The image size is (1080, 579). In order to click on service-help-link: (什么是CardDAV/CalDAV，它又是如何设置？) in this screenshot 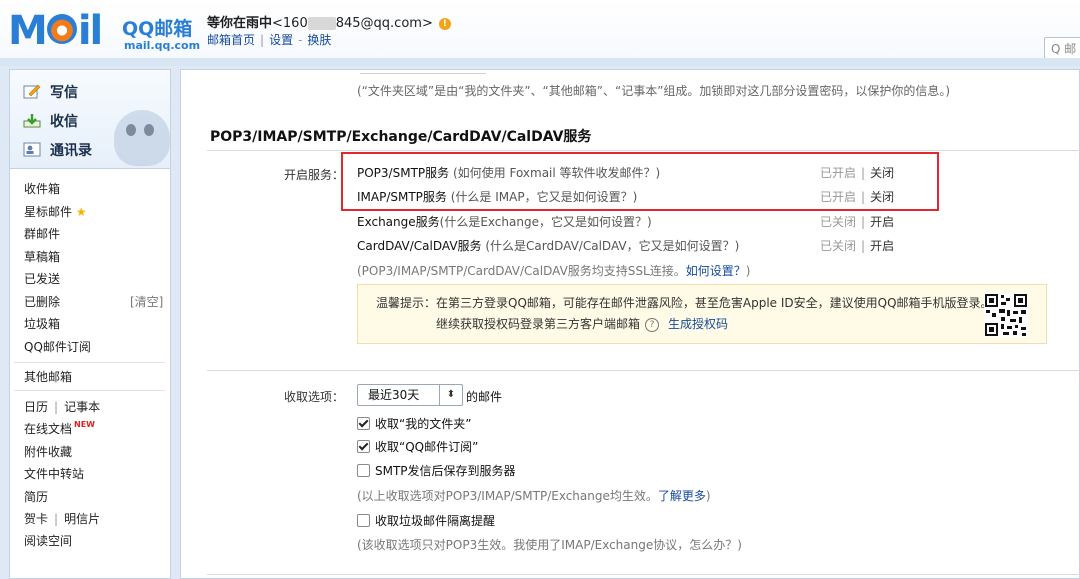, I will do `click(612, 246)`.